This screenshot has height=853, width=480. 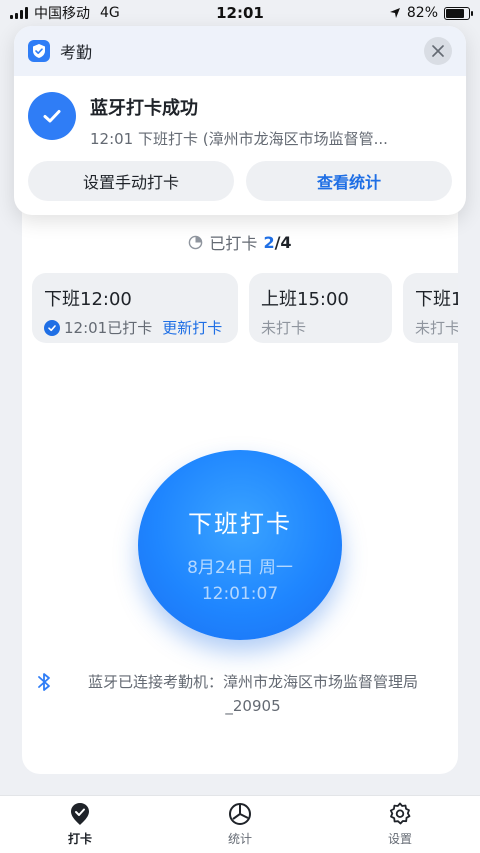 What do you see at coordinates (252, 694) in the screenshot?
I see `bluetooth-status-text: 蓝牙已连接考勤机：漳州市龙海区市场监督管理局_20905` at bounding box center [252, 694].